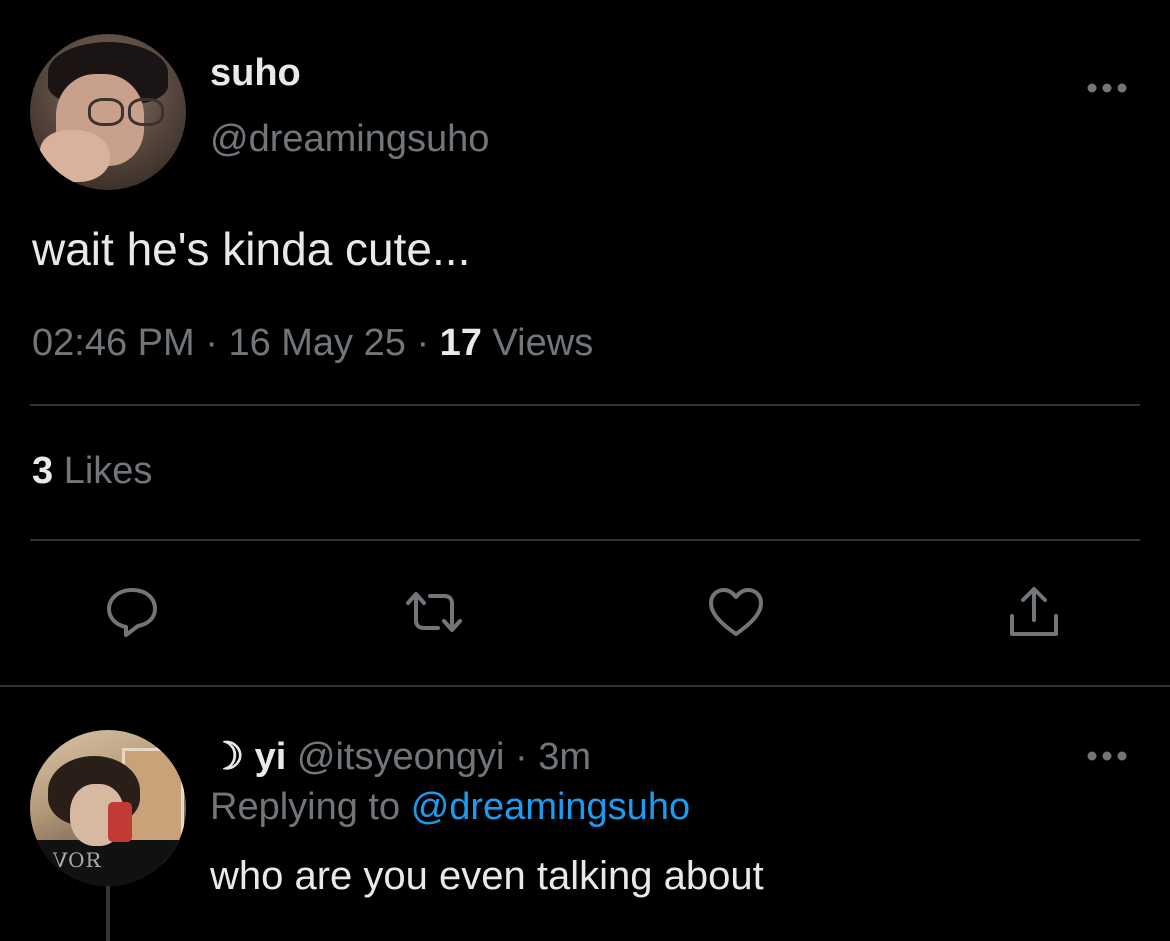 This screenshot has width=1170, height=941. What do you see at coordinates (113, 343) in the screenshot?
I see `tweet-time: 02:46 PM` at bounding box center [113, 343].